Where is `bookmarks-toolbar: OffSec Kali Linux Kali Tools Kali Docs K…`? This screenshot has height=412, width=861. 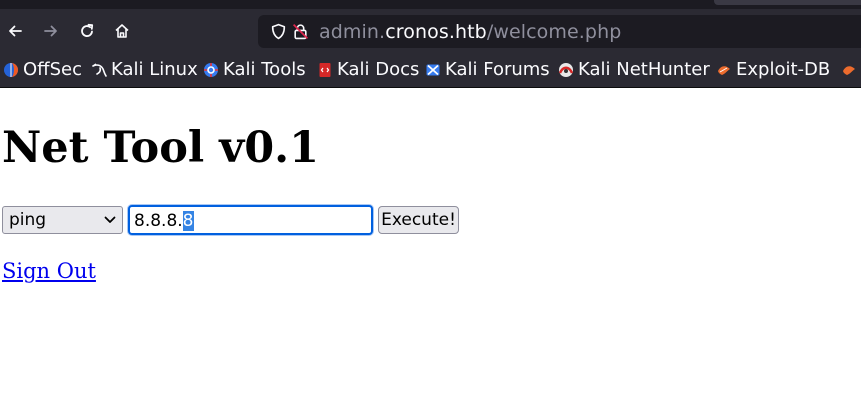 bookmarks-toolbar: OffSec Kali Linux Kali Tools Kali Docs K… is located at coordinates (430, 71).